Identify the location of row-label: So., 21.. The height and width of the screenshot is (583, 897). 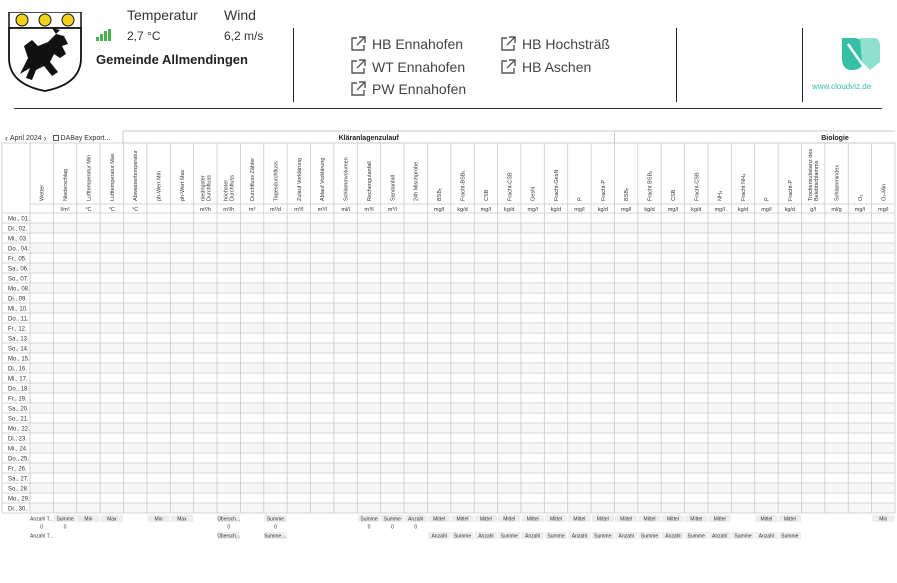
(18, 420).